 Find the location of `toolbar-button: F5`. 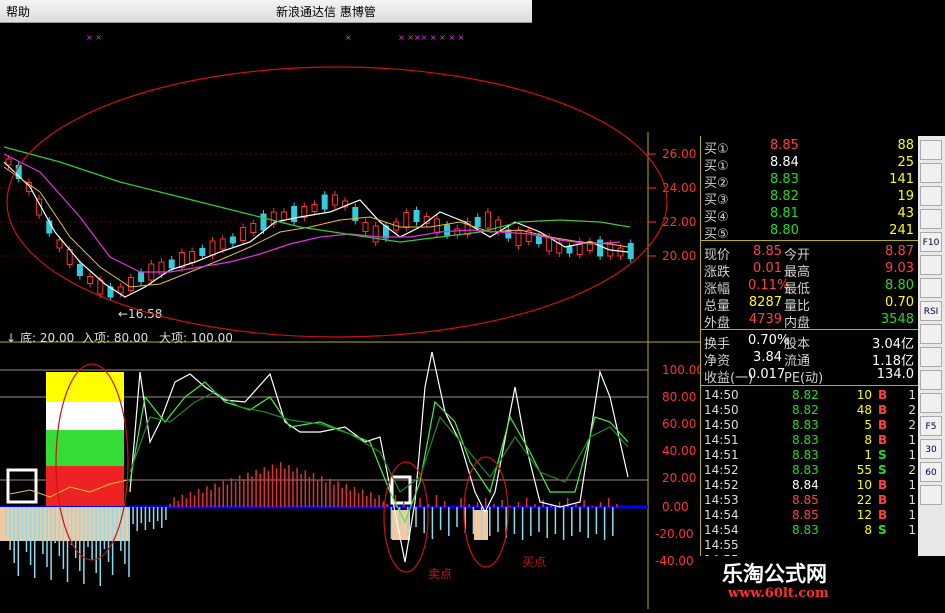

toolbar-button: F5 is located at coordinates (931, 426).